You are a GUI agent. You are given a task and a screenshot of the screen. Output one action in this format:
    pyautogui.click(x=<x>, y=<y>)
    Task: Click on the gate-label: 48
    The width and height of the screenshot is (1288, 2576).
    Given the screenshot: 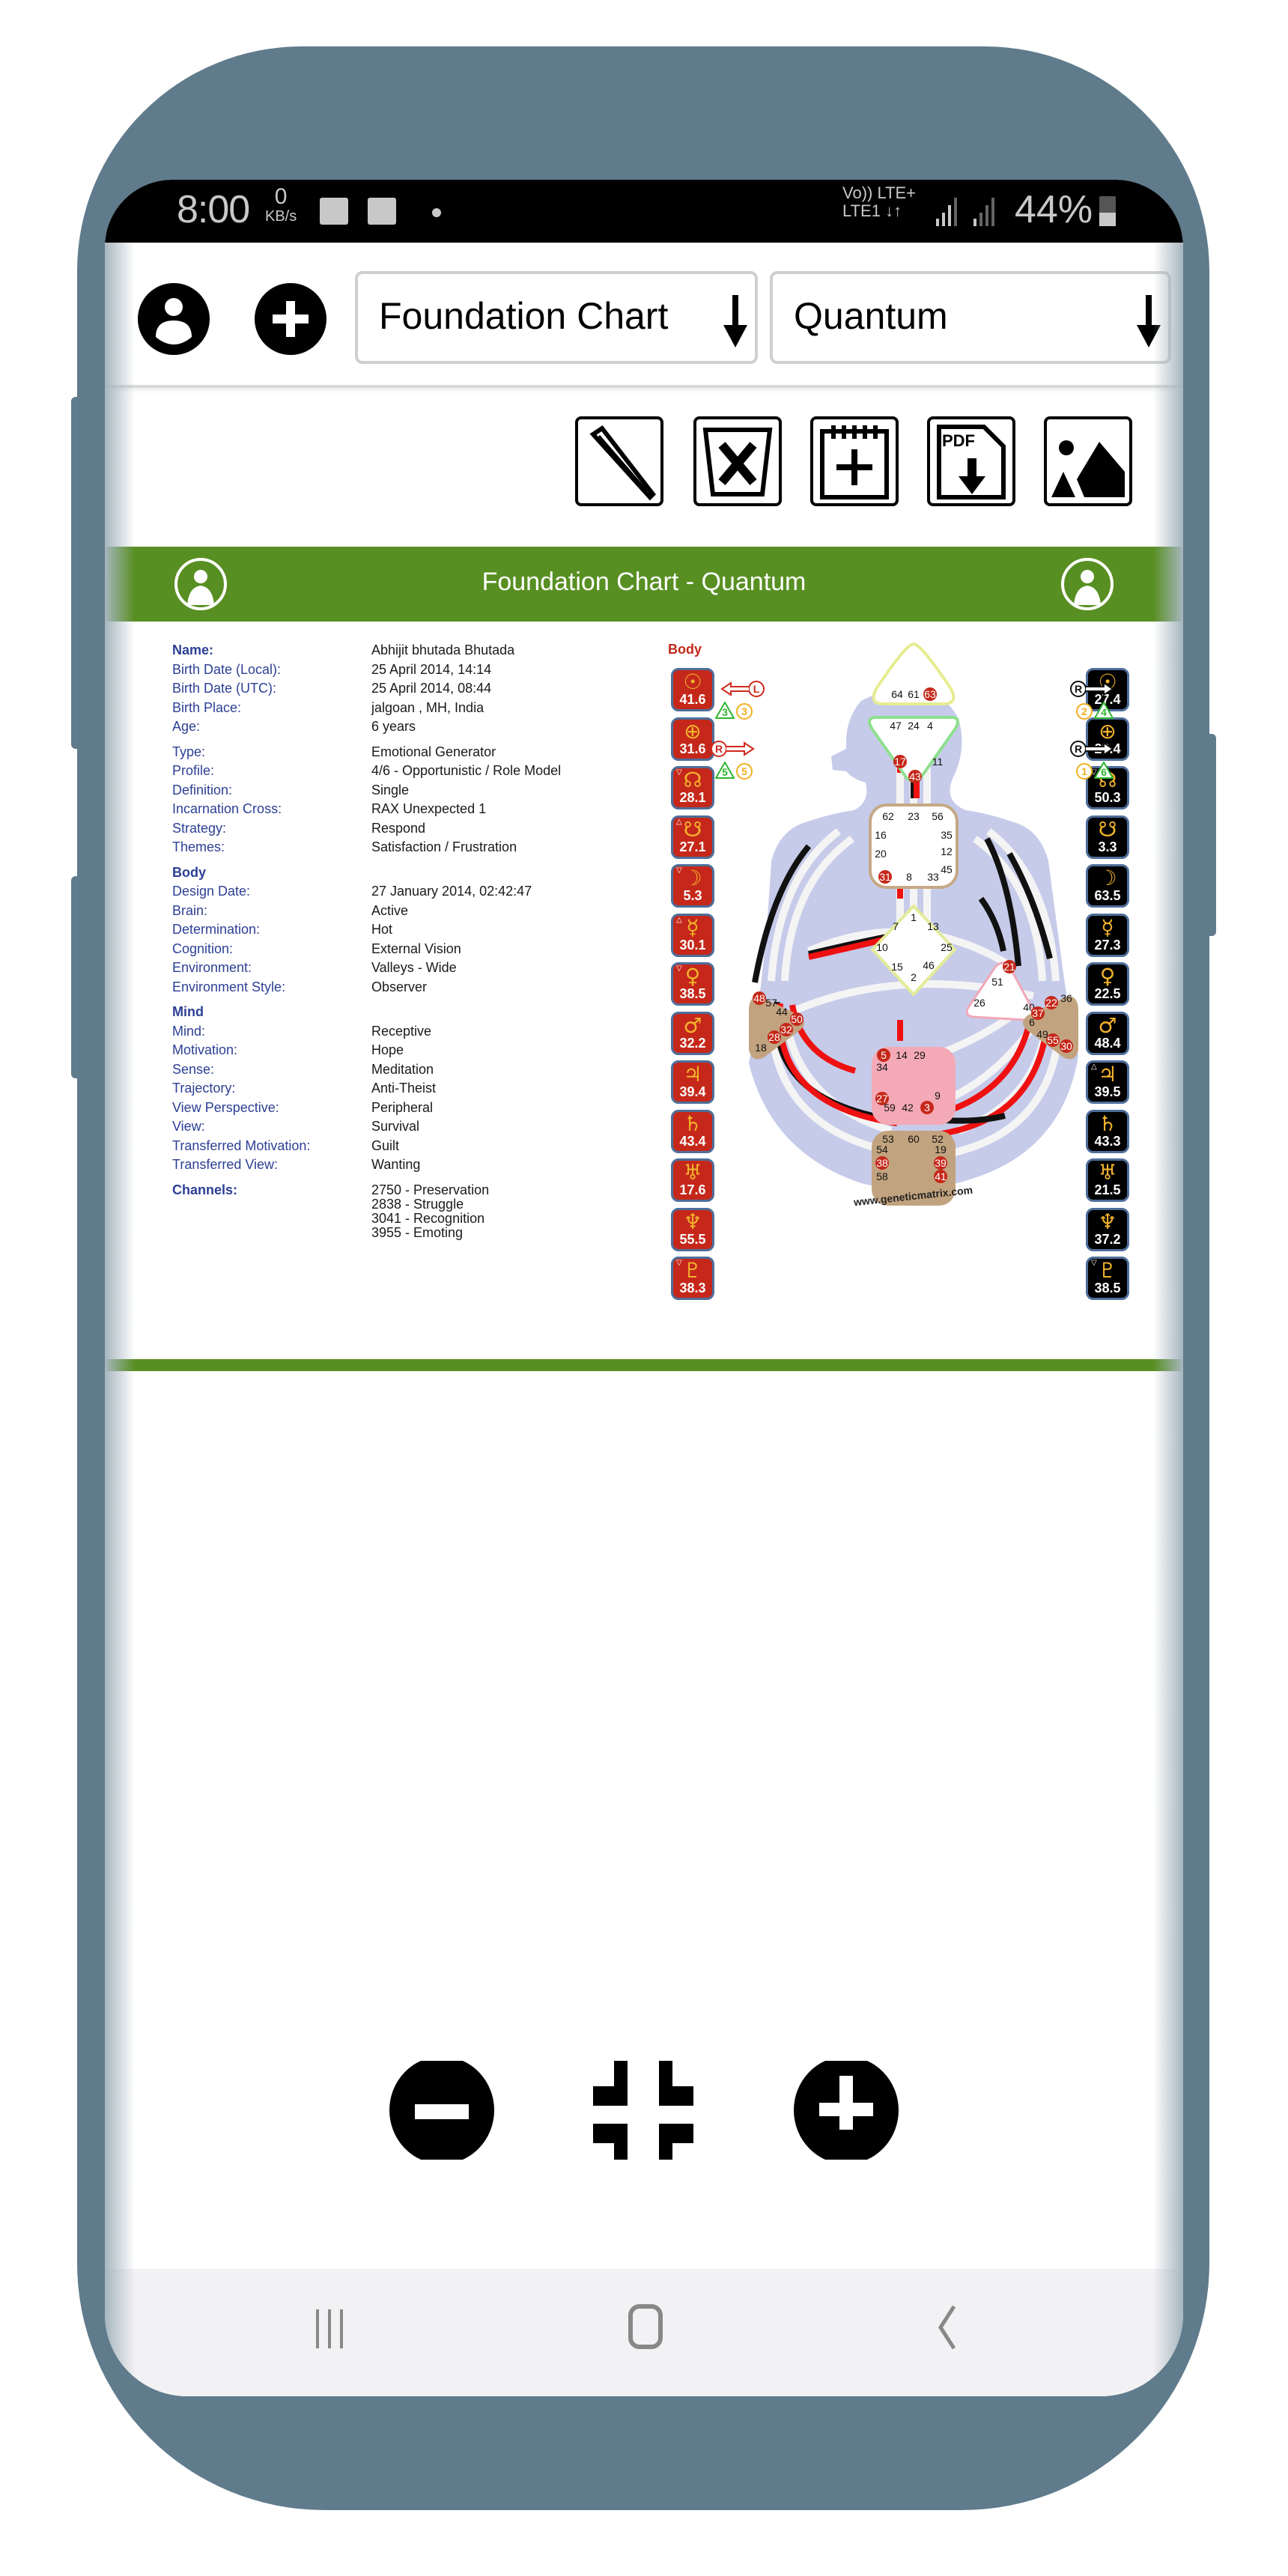 What is the action you would take?
    pyautogui.click(x=759, y=998)
    